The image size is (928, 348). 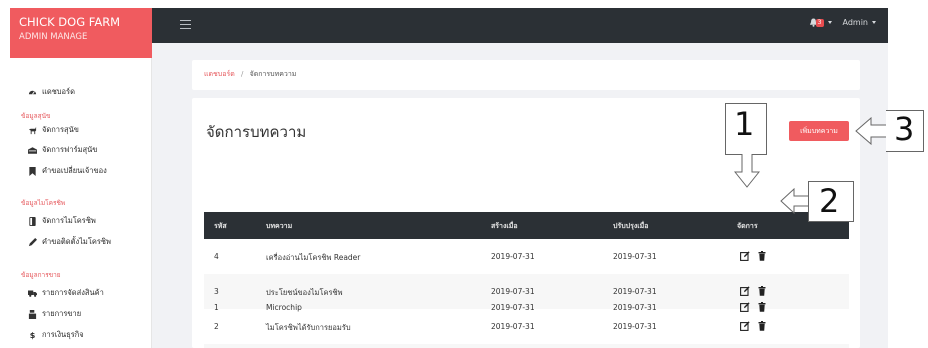 I want to click on sidebar-item-label: จัดการฟาร์มสุนัข, so click(x=70, y=149).